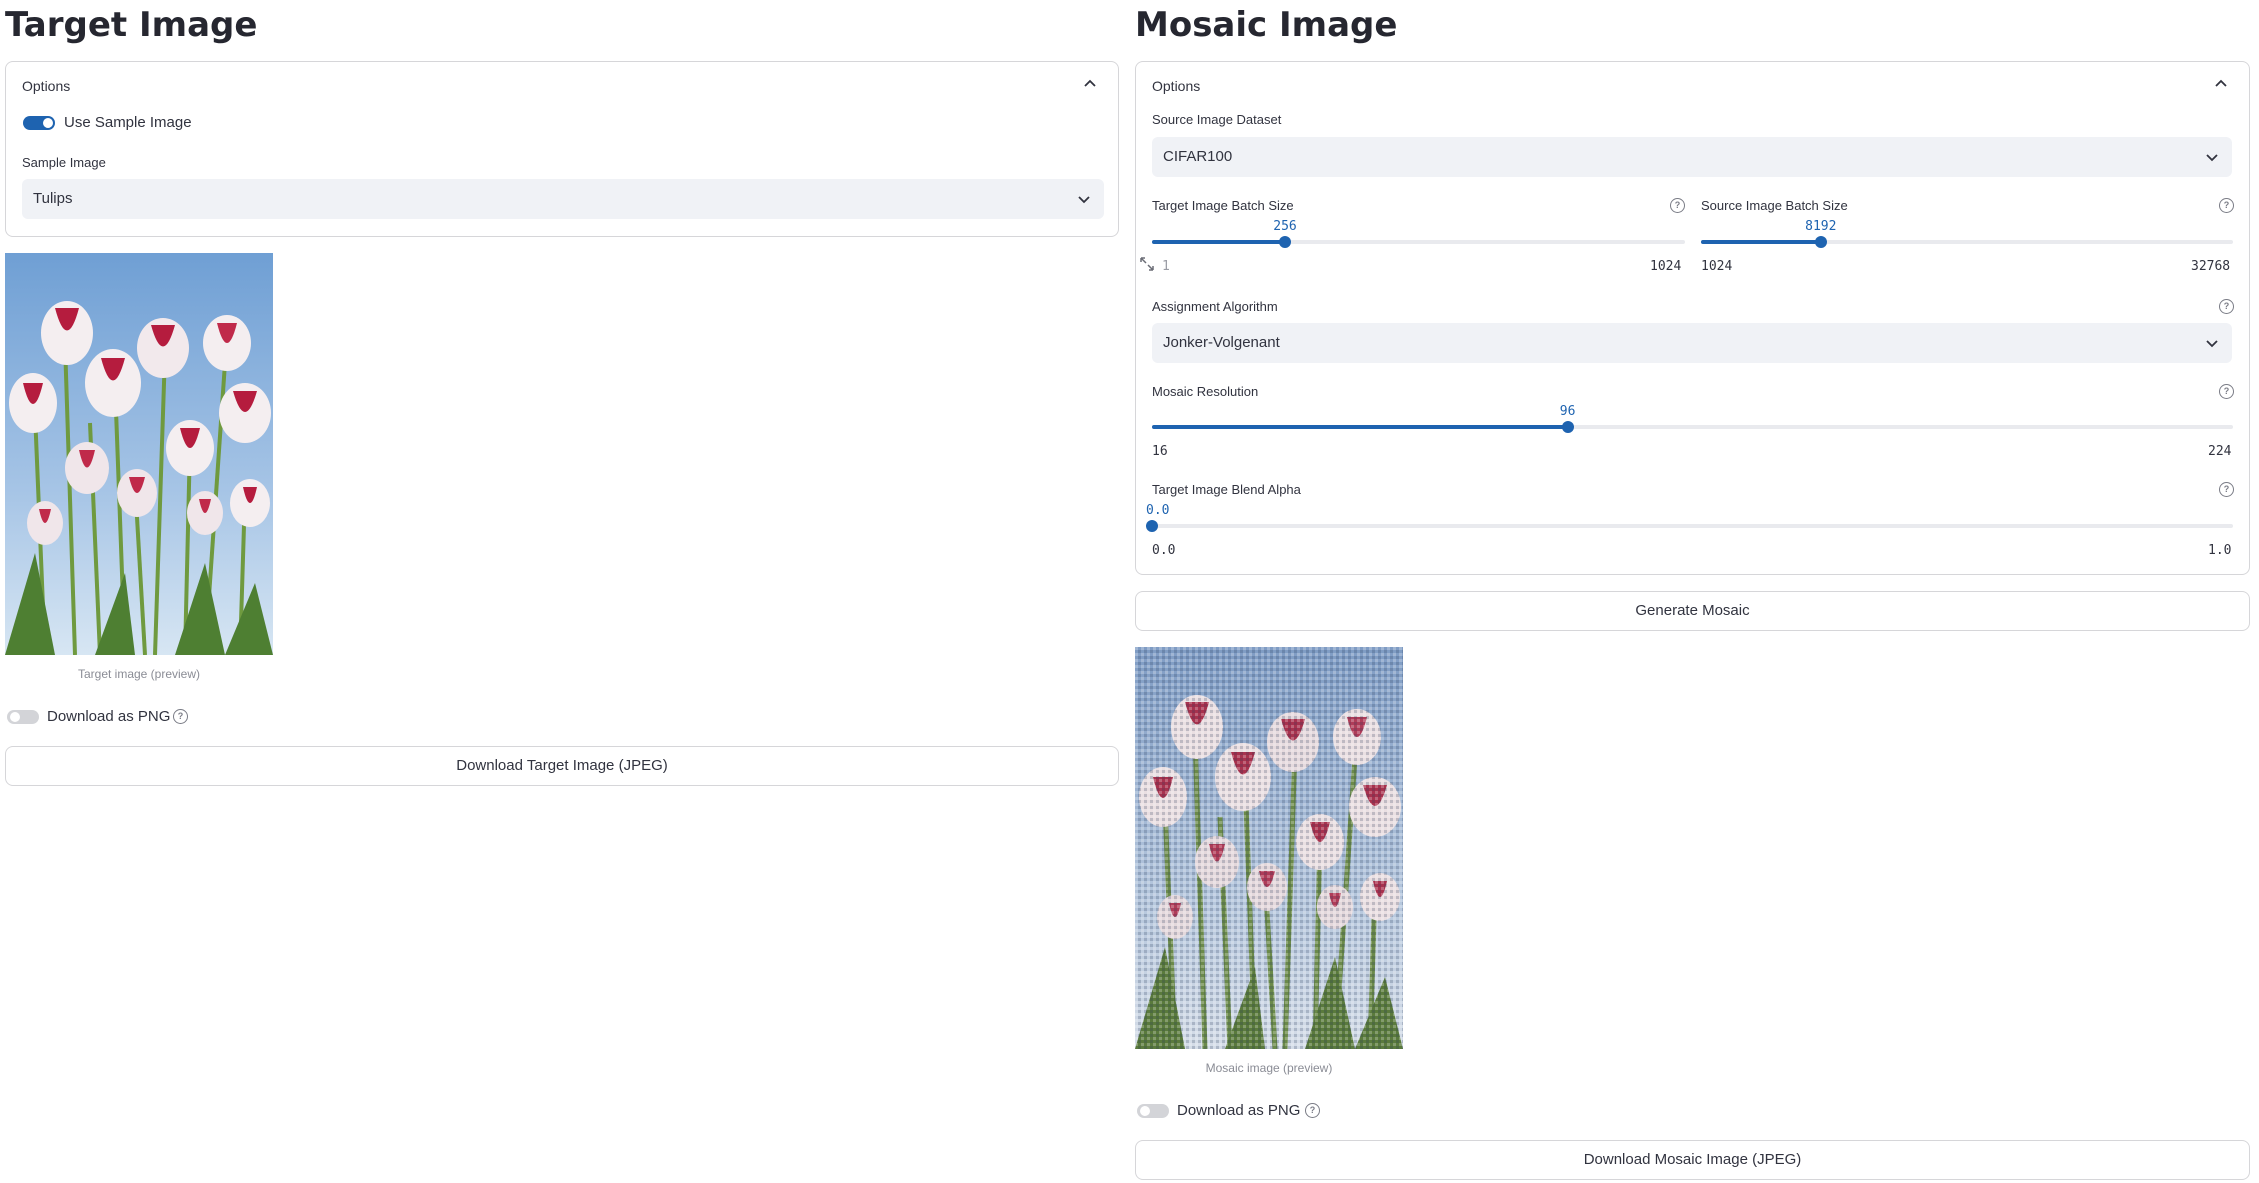 This screenshot has width=2259, height=1183. I want to click on source-batch-min: 1024, so click(1717, 266).